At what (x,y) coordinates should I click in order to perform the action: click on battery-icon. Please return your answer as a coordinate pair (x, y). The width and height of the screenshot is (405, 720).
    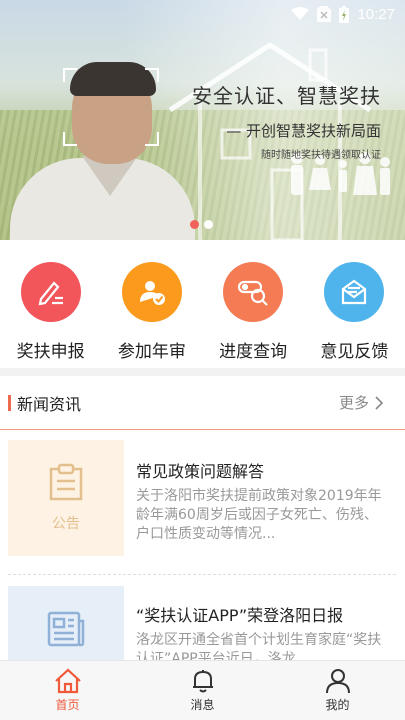
    Looking at the image, I should click on (344, 14).